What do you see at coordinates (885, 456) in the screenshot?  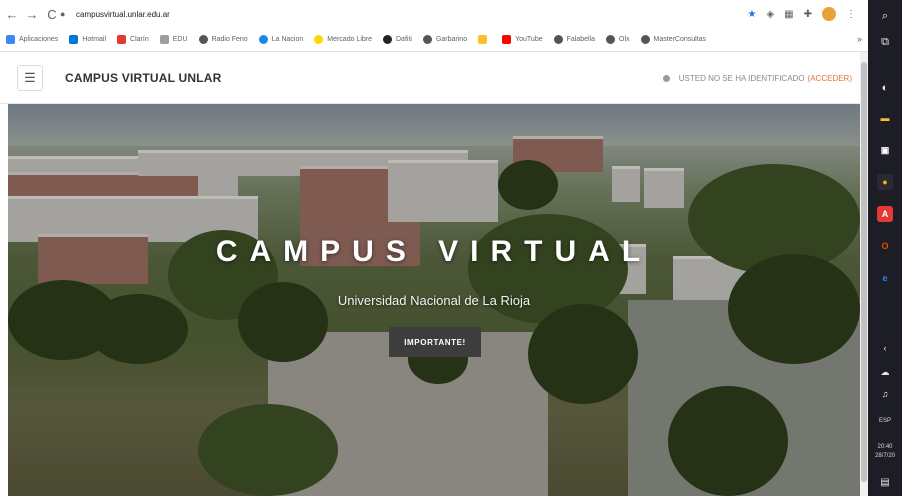 I see `clock-date: 28/7/20` at bounding box center [885, 456].